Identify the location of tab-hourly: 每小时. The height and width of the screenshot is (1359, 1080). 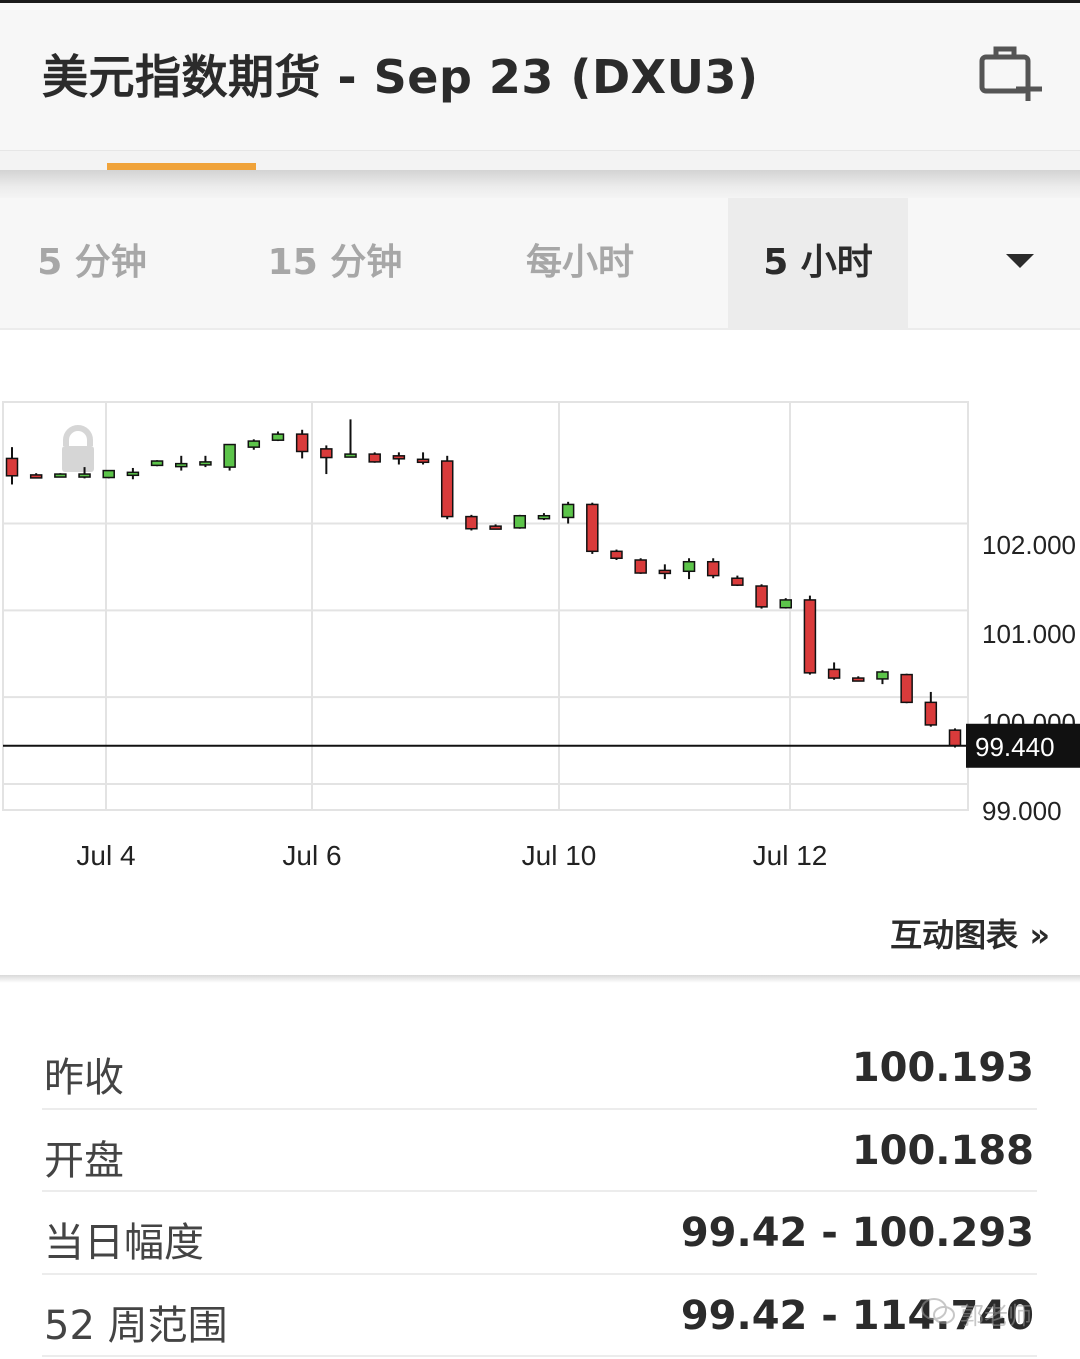
(580, 263).